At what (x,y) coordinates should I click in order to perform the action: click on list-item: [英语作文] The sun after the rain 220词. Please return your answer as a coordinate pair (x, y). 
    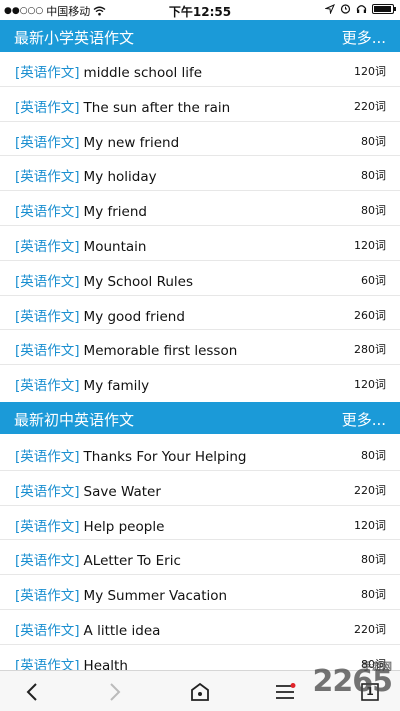
    Looking at the image, I should click on (200, 104).